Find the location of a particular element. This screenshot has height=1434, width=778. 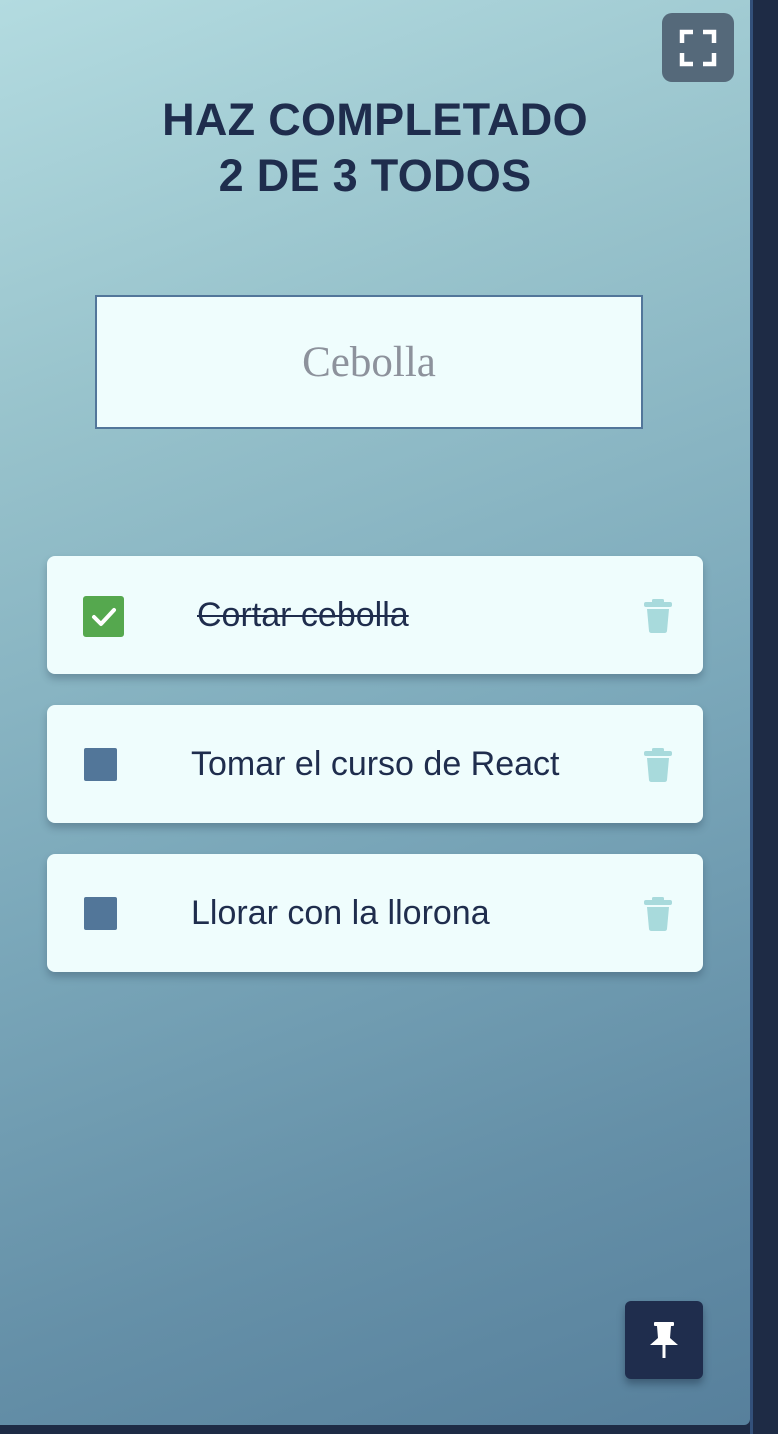

todo-text: Tomar el curso de React is located at coordinates (375, 764).